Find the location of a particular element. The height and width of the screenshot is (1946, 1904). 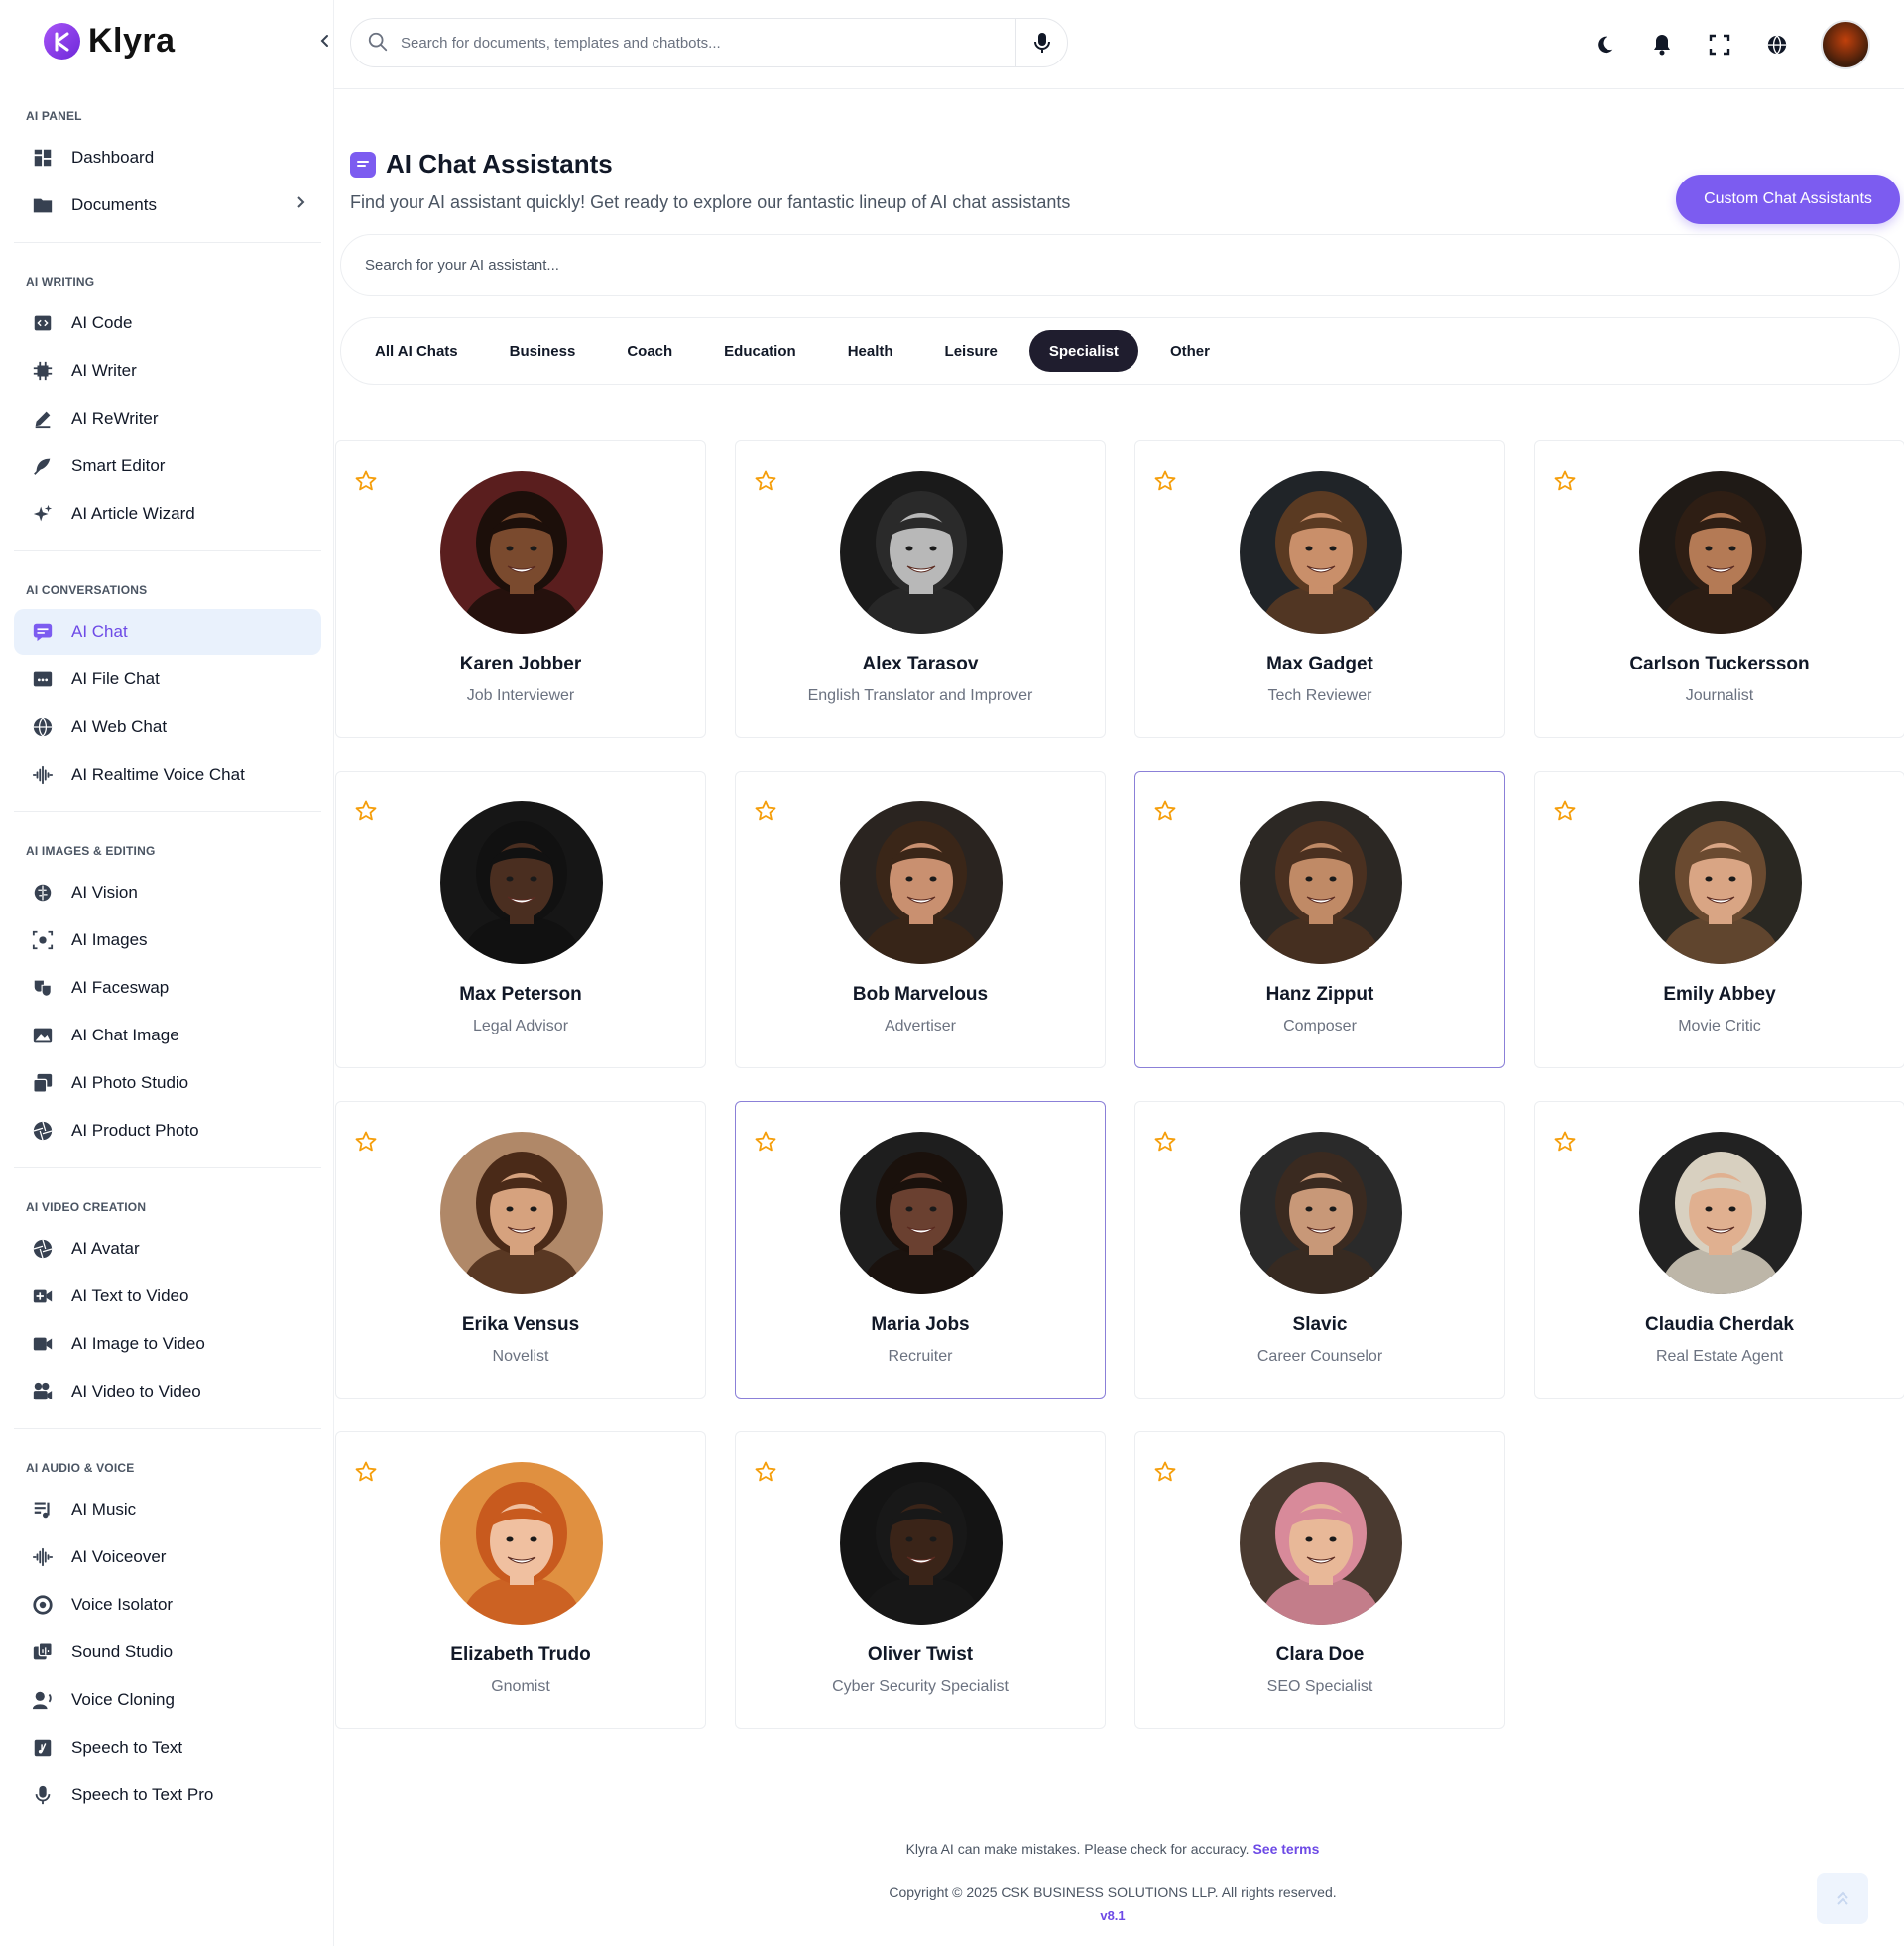

assistant-role: Novelist is located at coordinates (520, 1356).